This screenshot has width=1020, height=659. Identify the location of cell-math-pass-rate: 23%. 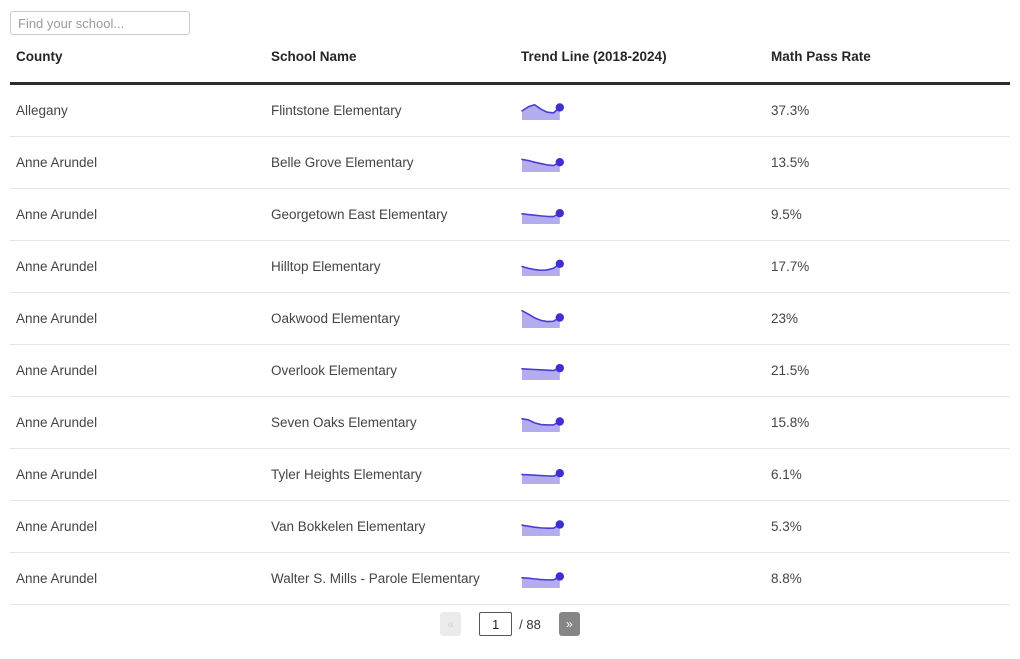
(887, 318).